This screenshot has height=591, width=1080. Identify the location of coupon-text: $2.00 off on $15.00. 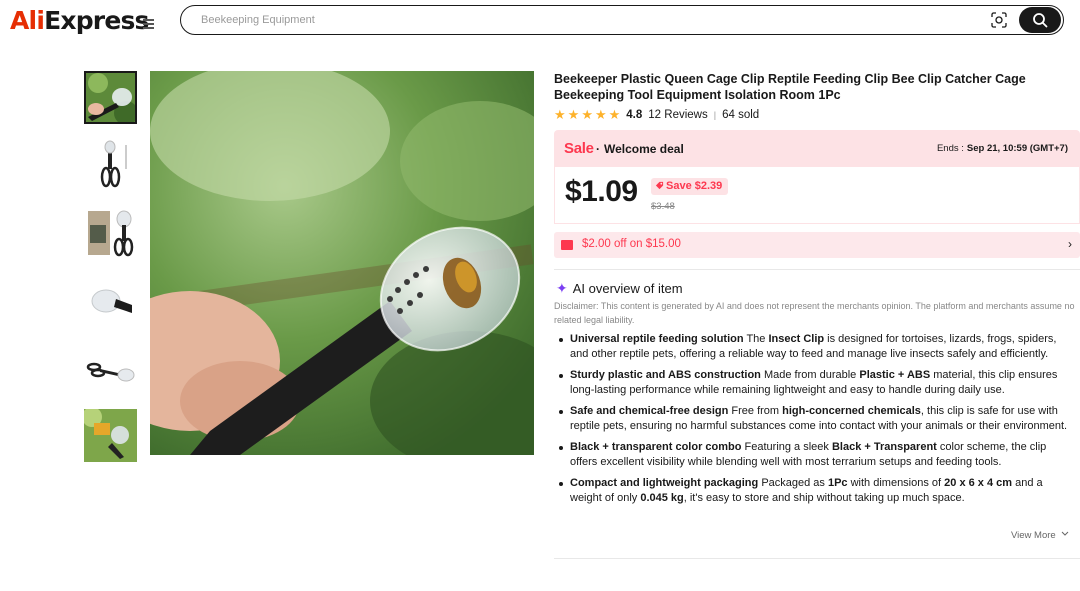
(631, 244).